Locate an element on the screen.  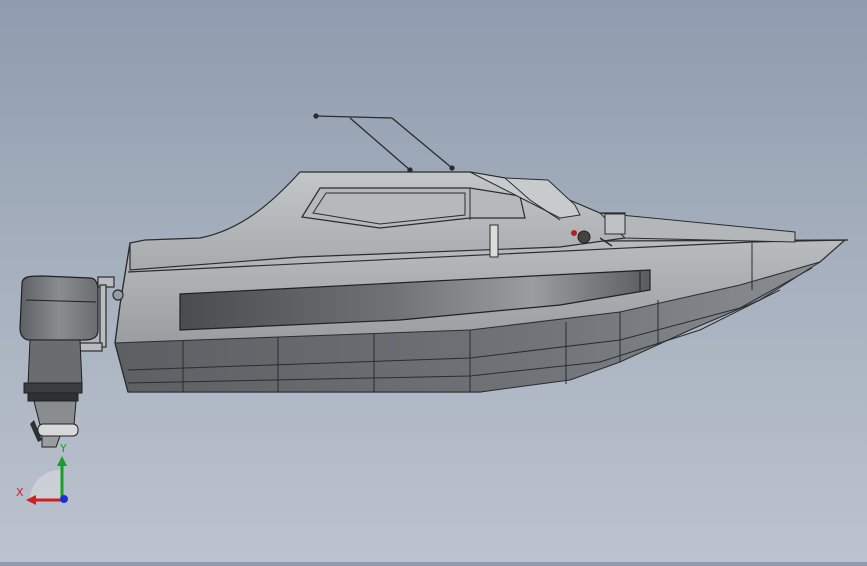
roof-rails is located at coordinates (384, 143).